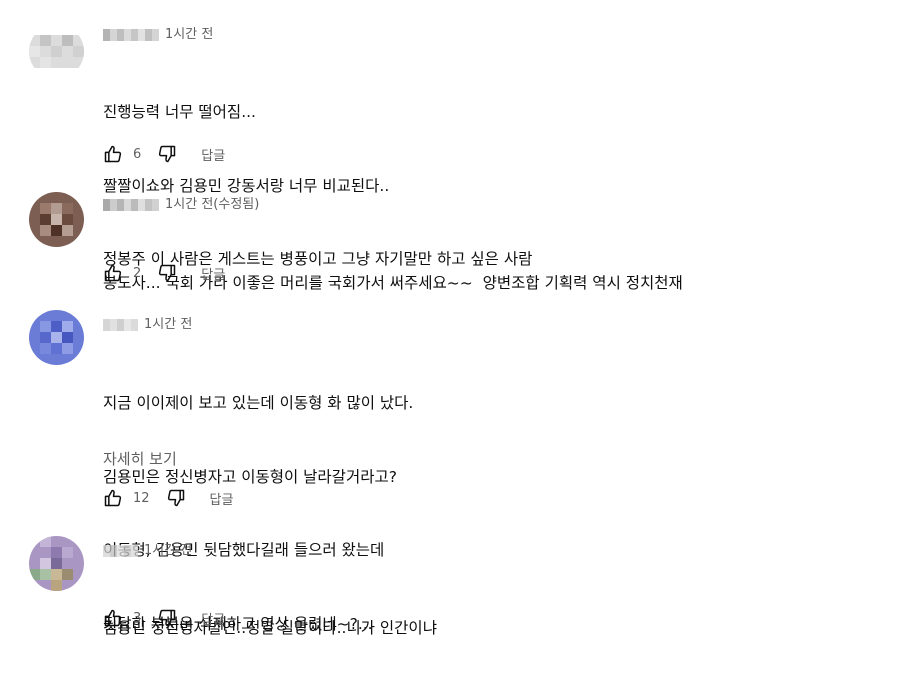 Image resolution: width=911 pixels, height=690 pixels. What do you see at coordinates (212, 205) in the screenshot?
I see `comment-time: 1시간 전(수정됨)` at bounding box center [212, 205].